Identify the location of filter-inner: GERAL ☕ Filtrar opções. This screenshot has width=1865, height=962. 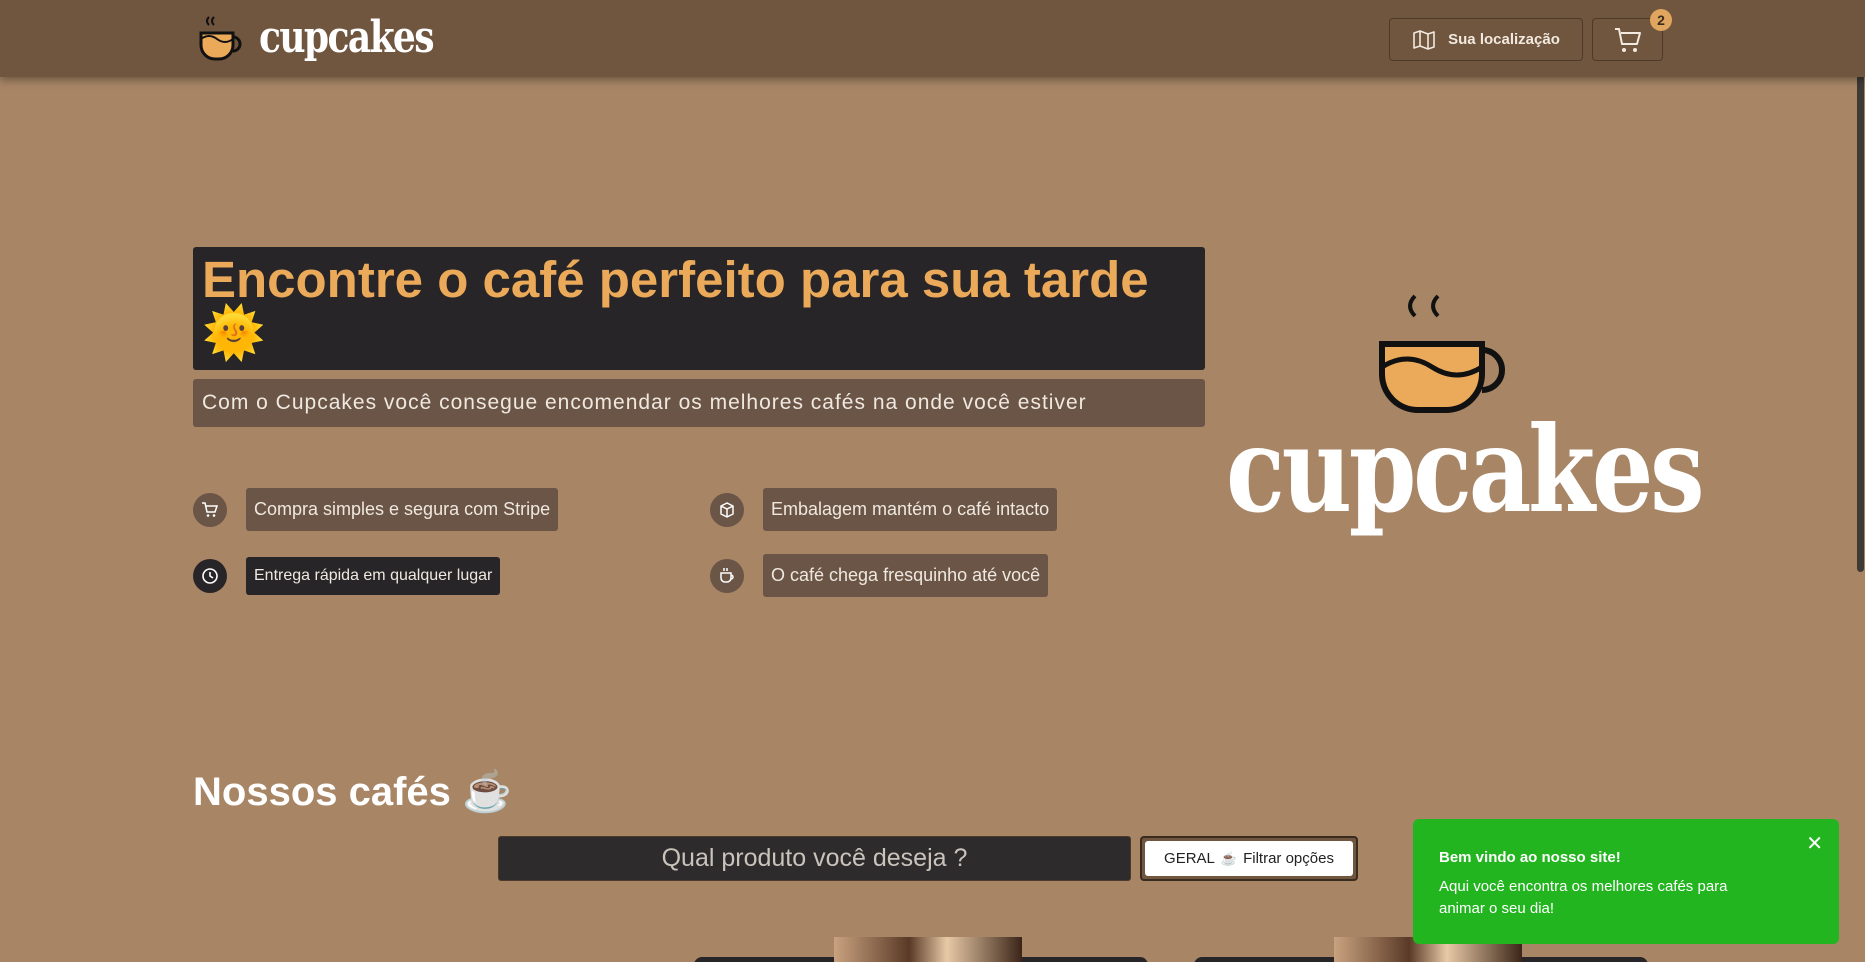
(1249, 858).